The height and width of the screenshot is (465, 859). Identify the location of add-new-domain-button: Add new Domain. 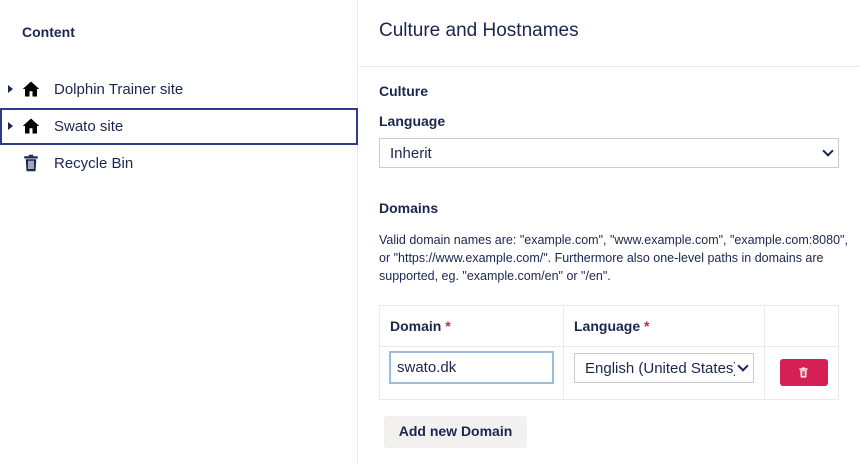
(455, 432).